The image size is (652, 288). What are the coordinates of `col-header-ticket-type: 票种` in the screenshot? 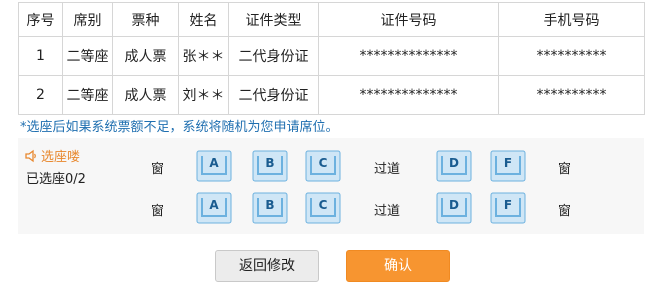 It's located at (145, 19).